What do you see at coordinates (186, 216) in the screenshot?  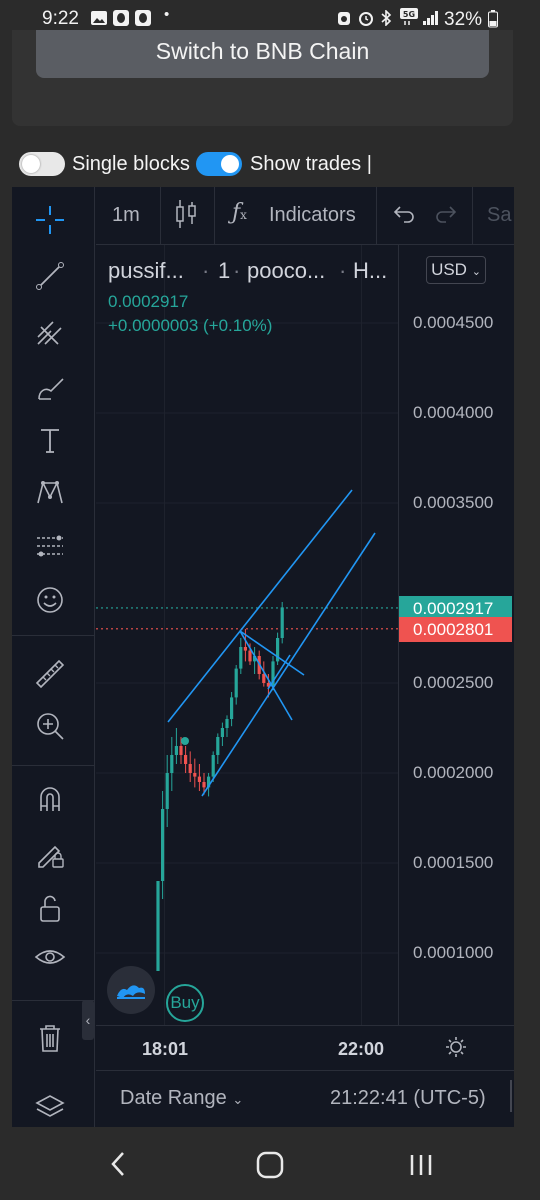 I see `candles-chart-type-icon` at bounding box center [186, 216].